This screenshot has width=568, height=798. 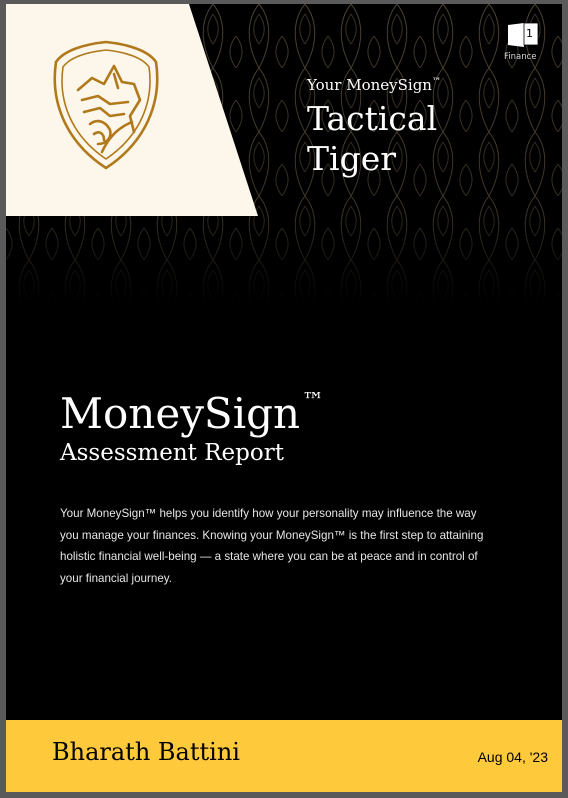 What do you see at coordinates (146, 752) in the screenshot?
I see `client-name: Bharath Battini` at bounding box center [146, 752].